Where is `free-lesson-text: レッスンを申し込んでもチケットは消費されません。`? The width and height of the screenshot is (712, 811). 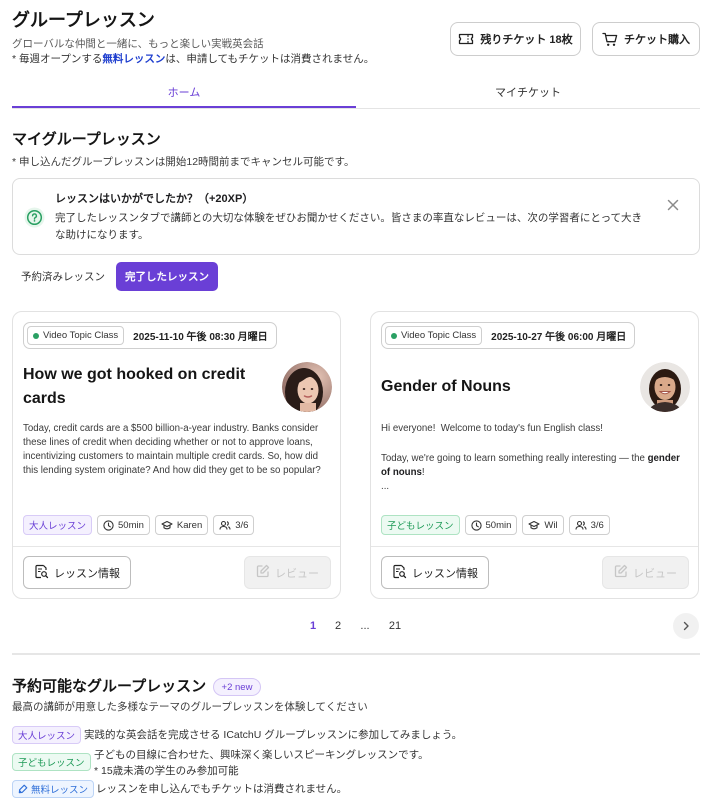
free-lesson-text: レッスンを申し込んでもチケットは消費されません。 is located at coordinates (222, 789).